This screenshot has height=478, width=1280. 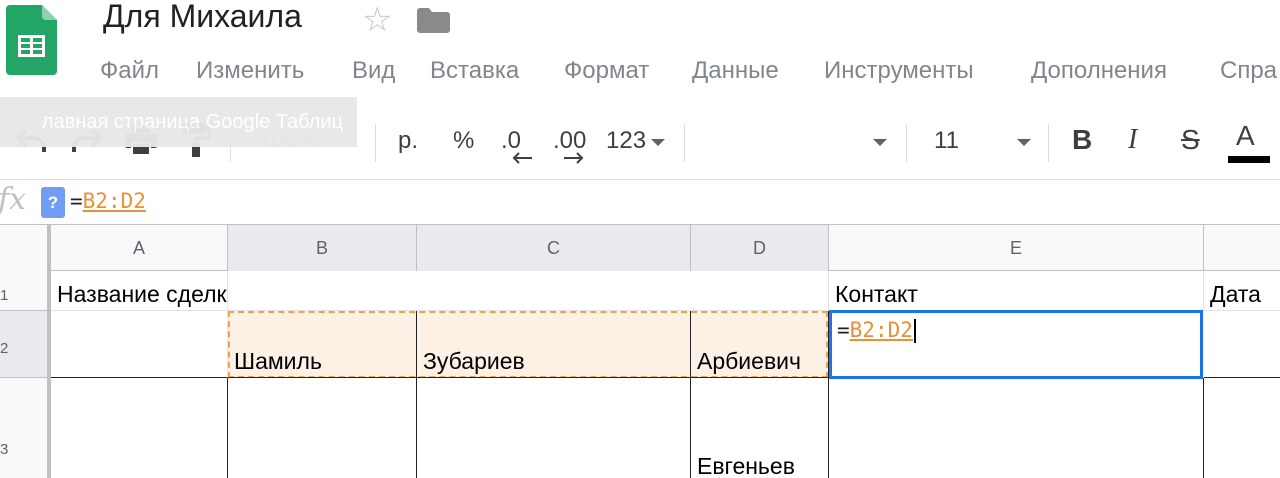 I want to click on tooltip-text: лавная страница Google Таблиц, so click(x=192, y=121).